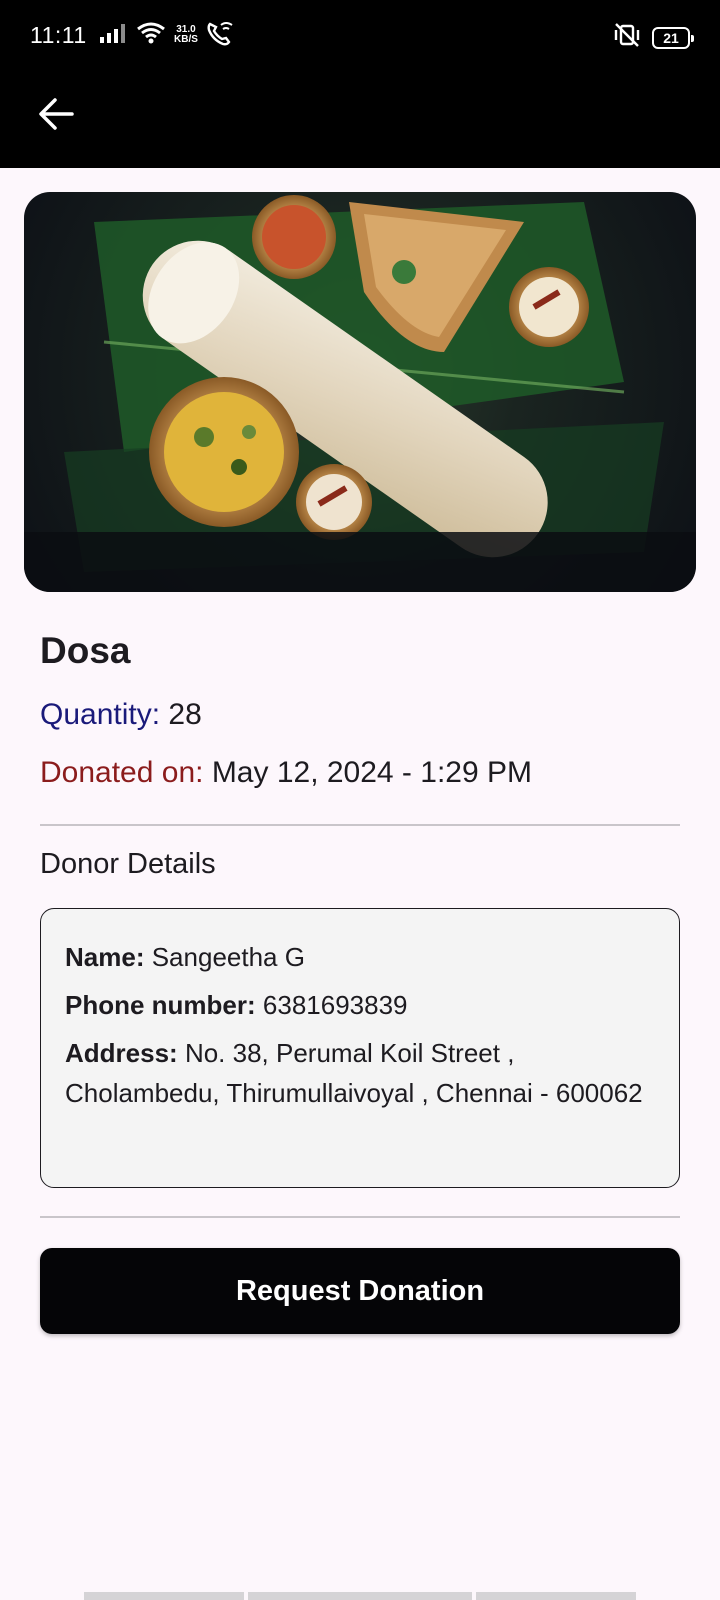 Image resolution: width=720 pixels, height=1600 pixels. Describe the element at coordinates (121, 1053) in the screenshot. I see `donor-address-label: Address:` at that location.